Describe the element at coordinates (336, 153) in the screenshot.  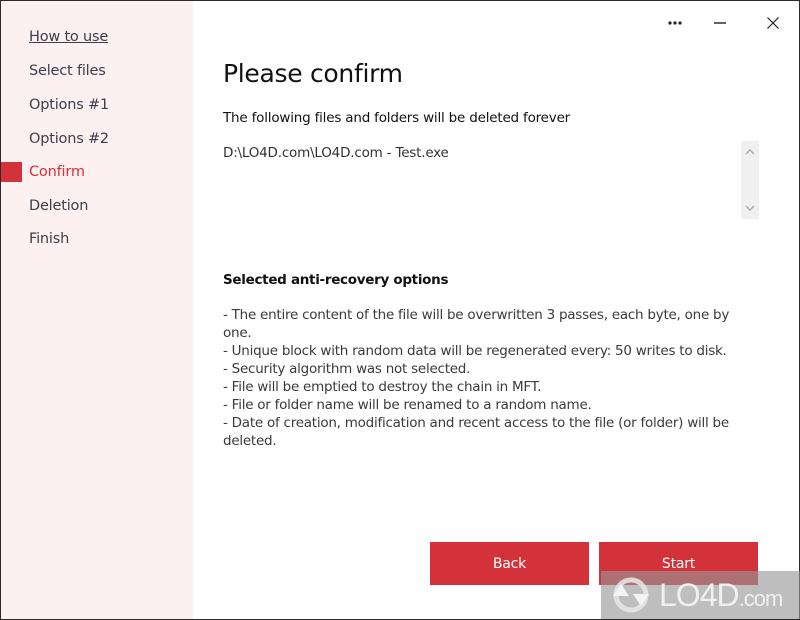
I see `file-list-item: D:\LO4D.com\LO4D.com - Test.exe` at that location.